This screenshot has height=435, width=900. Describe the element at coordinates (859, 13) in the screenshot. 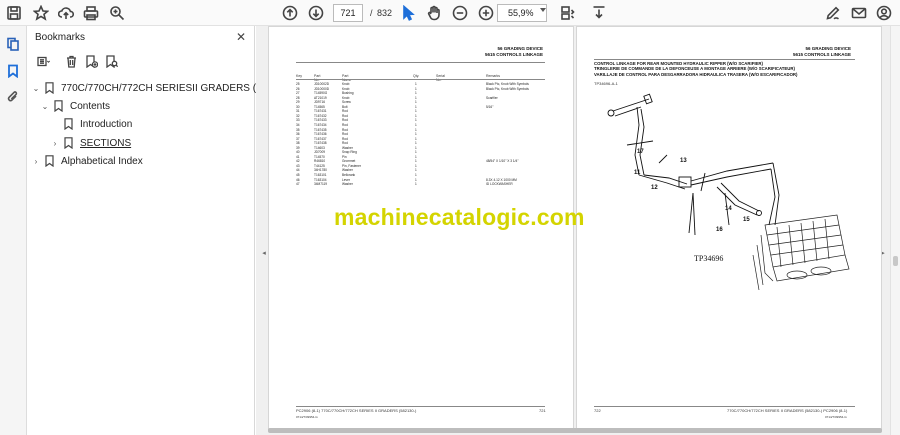

I see `email-icon` at that location.